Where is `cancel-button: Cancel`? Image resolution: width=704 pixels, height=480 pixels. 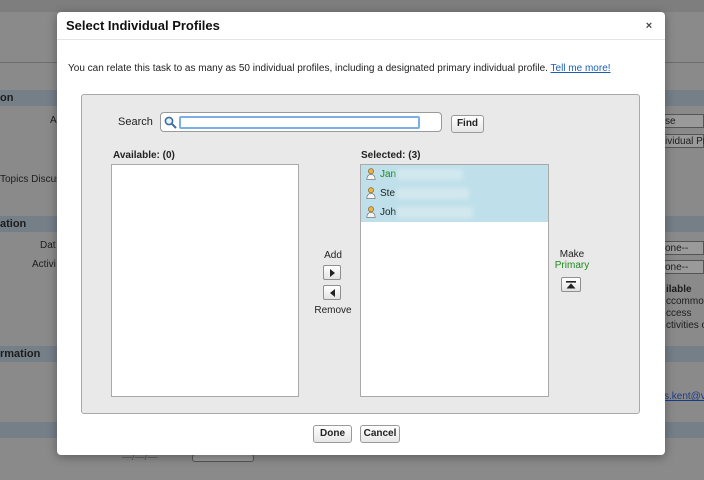
cancel-button: Cancel is located at coordinates (380, 434).